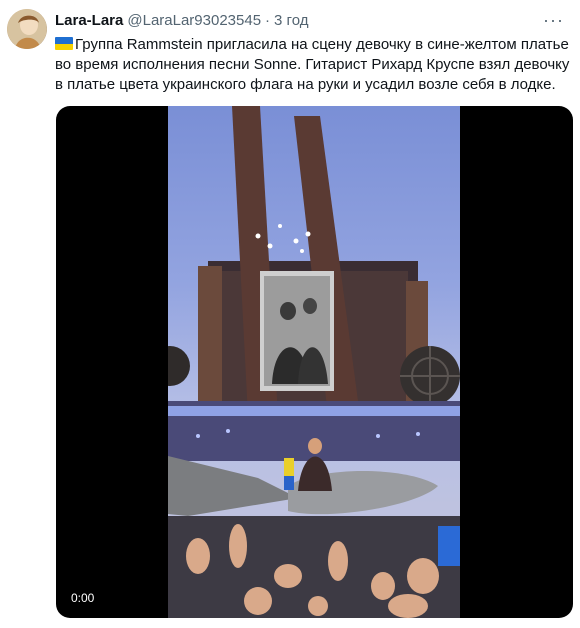  What do you see at coordinates (83, 598) in the screenshot?
I see `video-timestamp: 0:00` at bounding box center [83, 598].